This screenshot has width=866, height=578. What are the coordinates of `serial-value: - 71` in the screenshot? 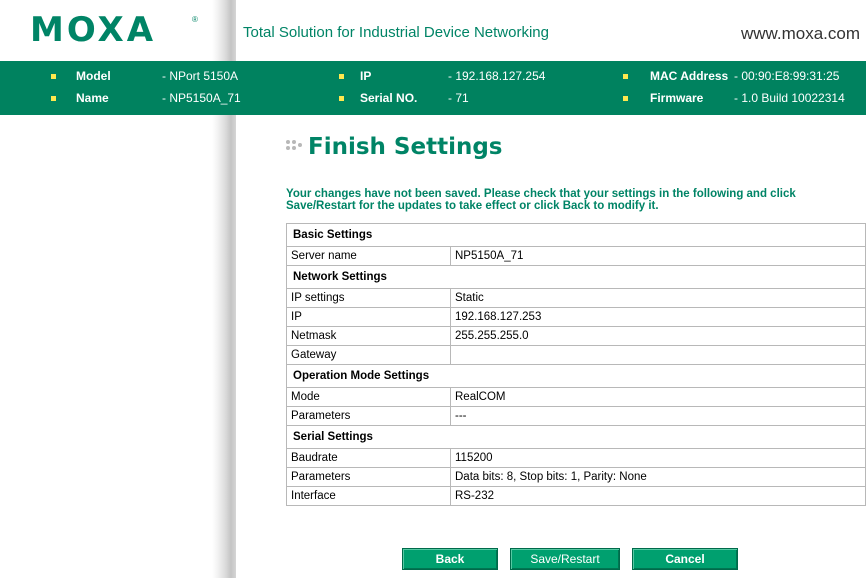 It's located at (458, 98).